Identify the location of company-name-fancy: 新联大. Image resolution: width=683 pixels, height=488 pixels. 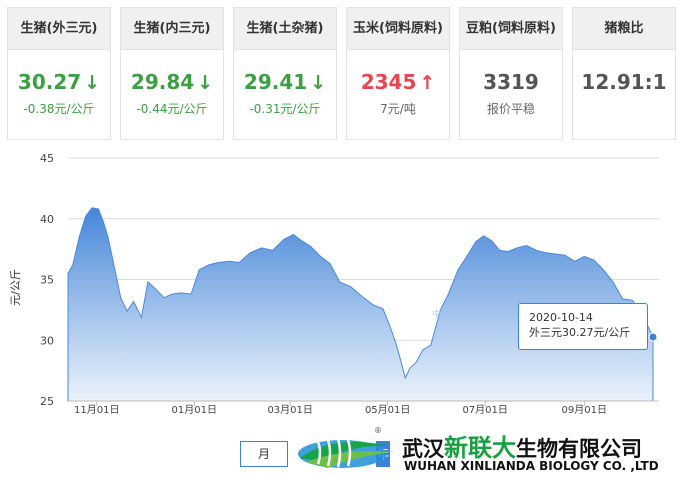
(480, 447).